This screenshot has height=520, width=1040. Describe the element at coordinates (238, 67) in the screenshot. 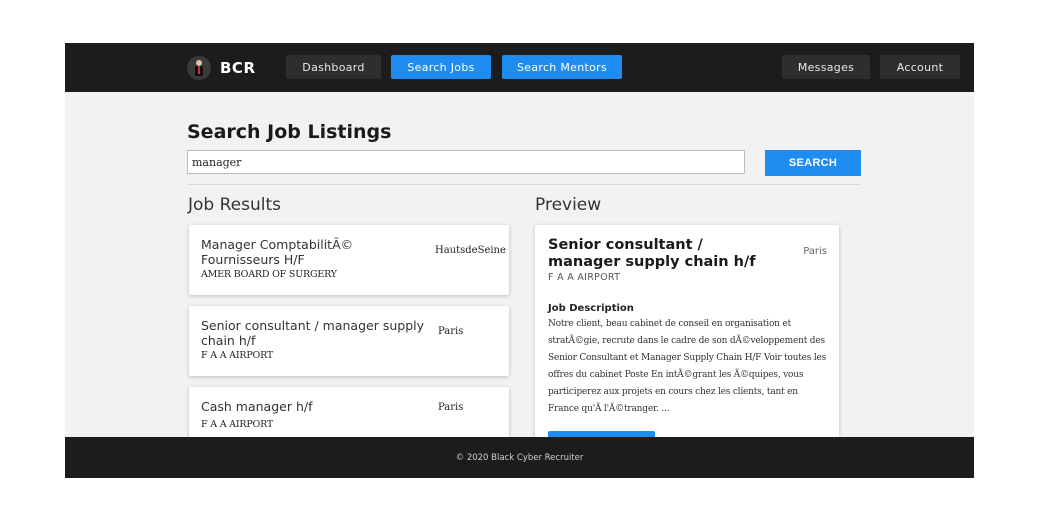

I see `brand-name: BCR` at that location.